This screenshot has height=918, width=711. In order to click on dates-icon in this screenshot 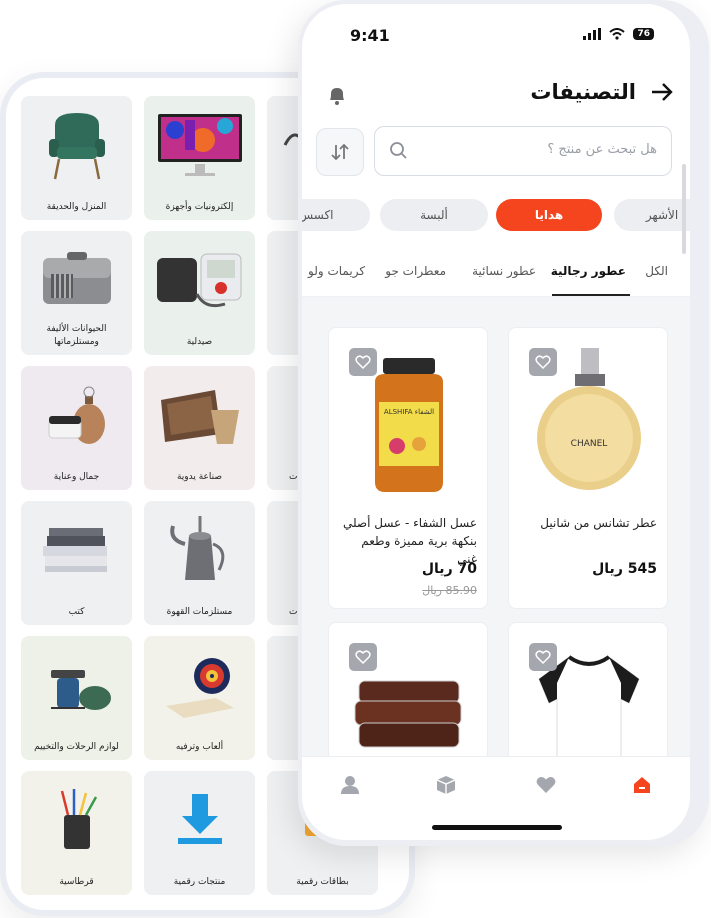, I will do `click(409, 713)`.